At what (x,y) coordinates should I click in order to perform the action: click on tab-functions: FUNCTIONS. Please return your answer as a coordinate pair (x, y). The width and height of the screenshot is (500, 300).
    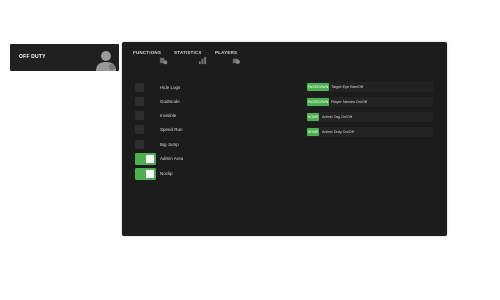
    Looking at the image, I should click on (147, 52).